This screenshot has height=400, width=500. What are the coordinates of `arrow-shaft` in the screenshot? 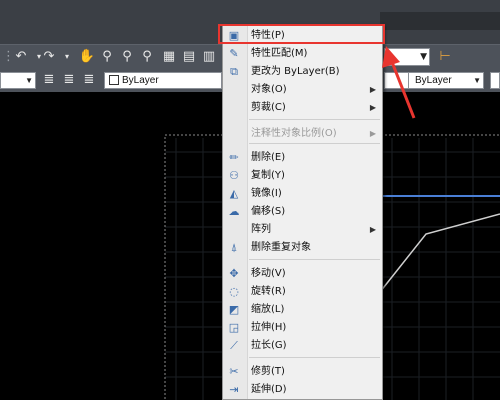 It's located at (403, 90).